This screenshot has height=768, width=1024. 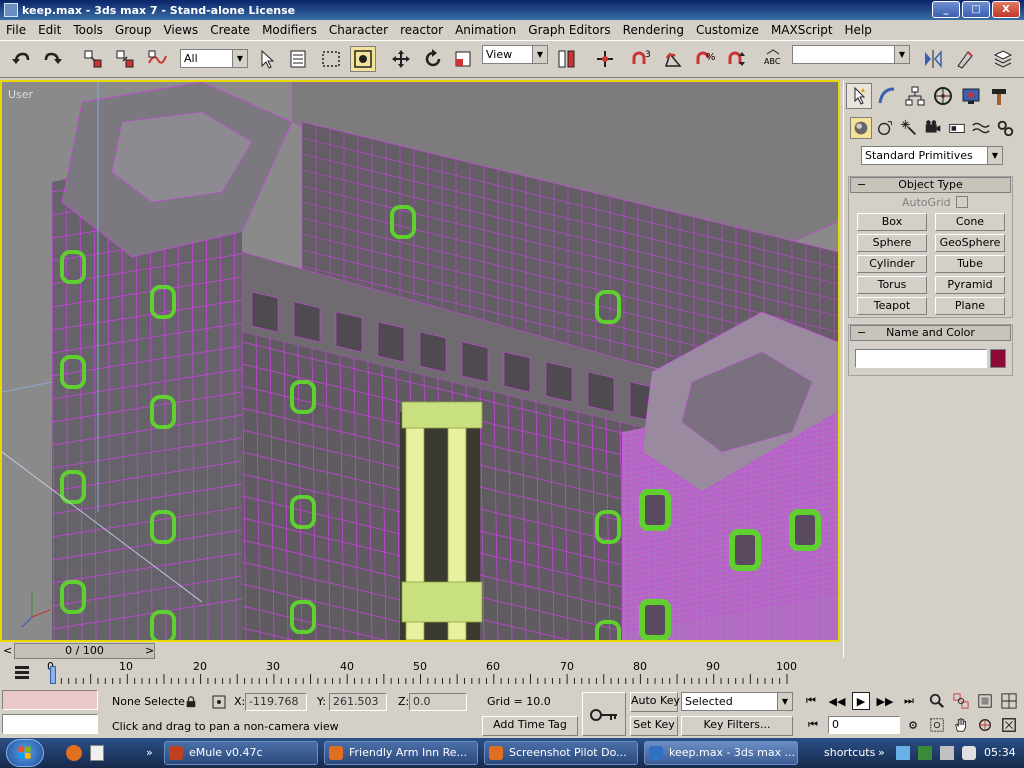 What do you see at coordinates (737, 59) in the screenshot?
I see `spinner-snap-button` at bounding box center [737, 59].